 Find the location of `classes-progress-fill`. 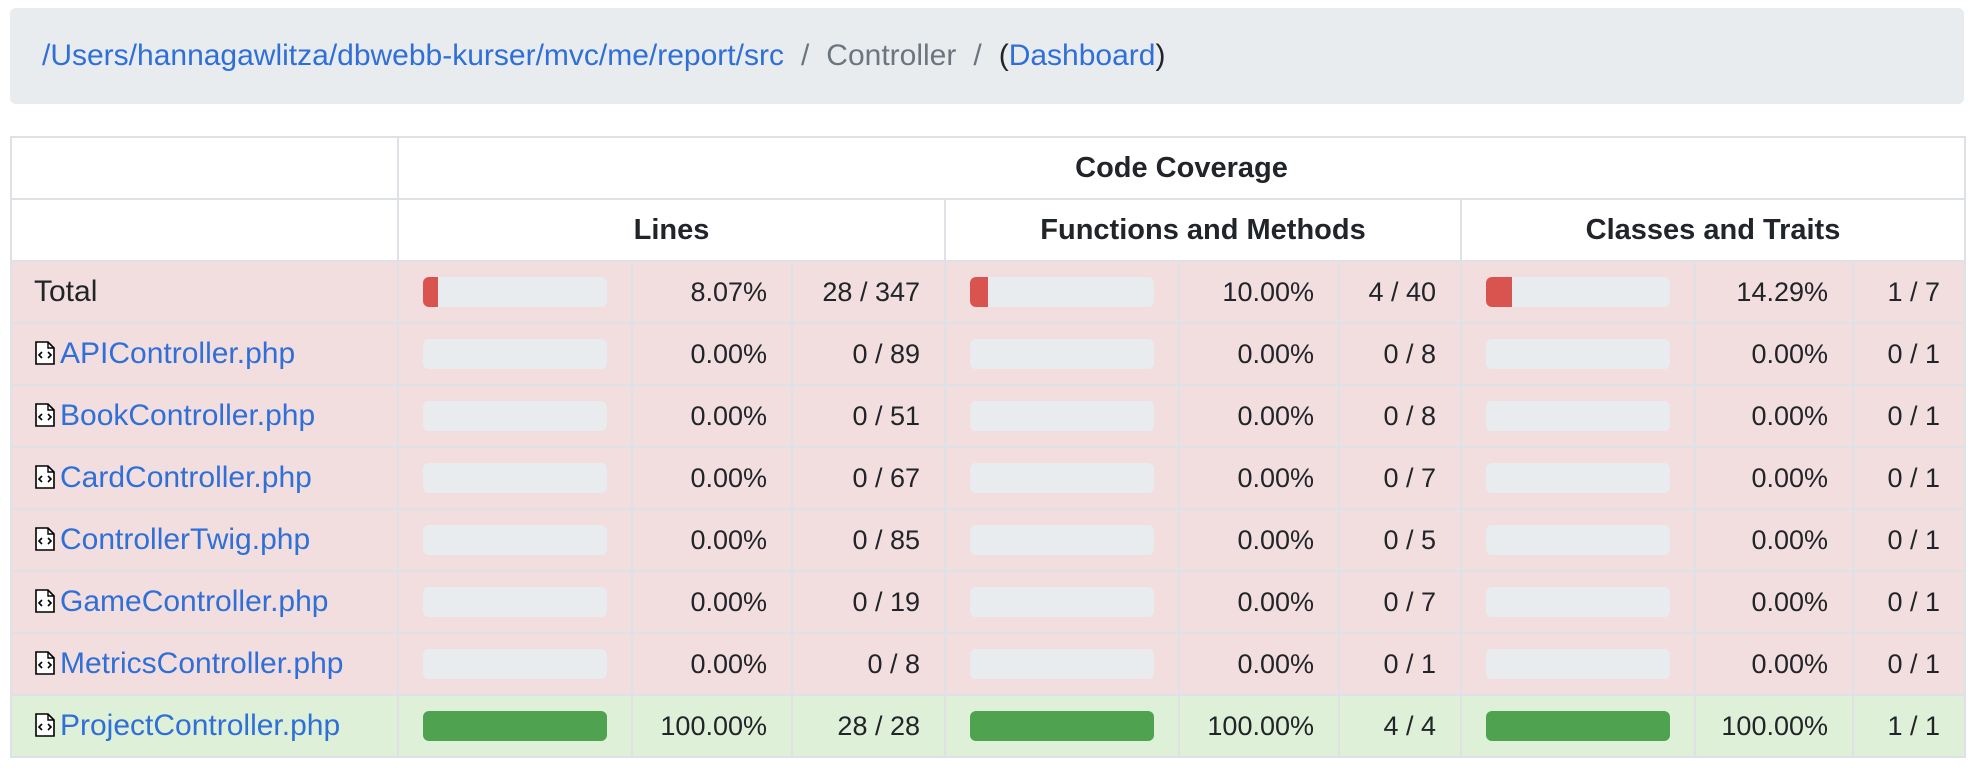

classes-progress-fill is located at coordinates (1578, 726).